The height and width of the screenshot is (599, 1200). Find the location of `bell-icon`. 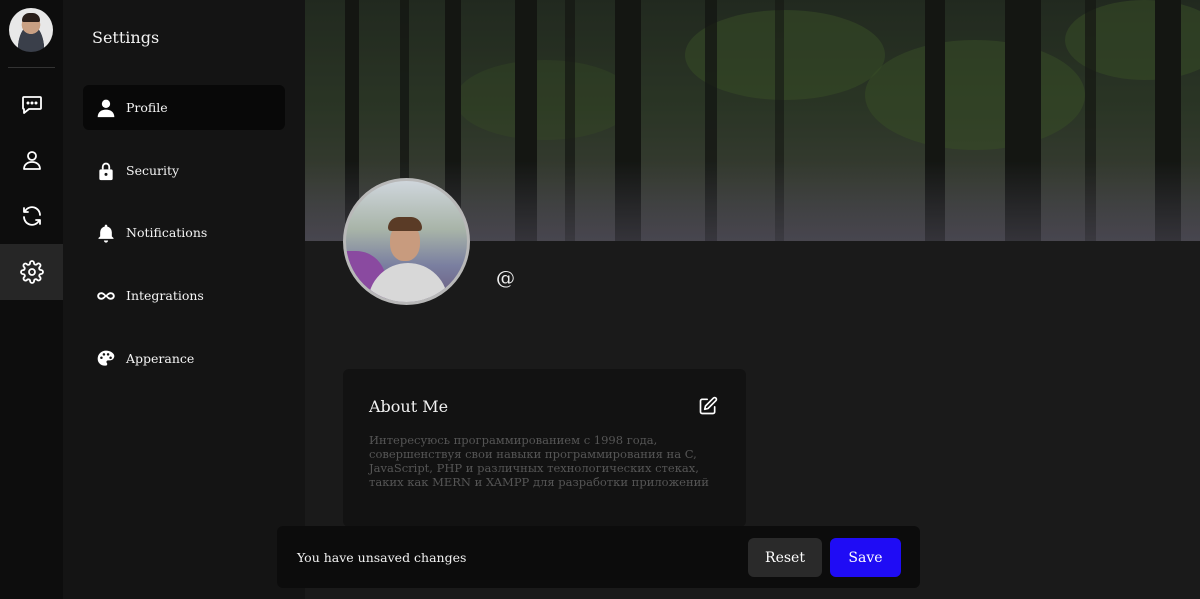

bell-icon is located at coordinates (106, 233).